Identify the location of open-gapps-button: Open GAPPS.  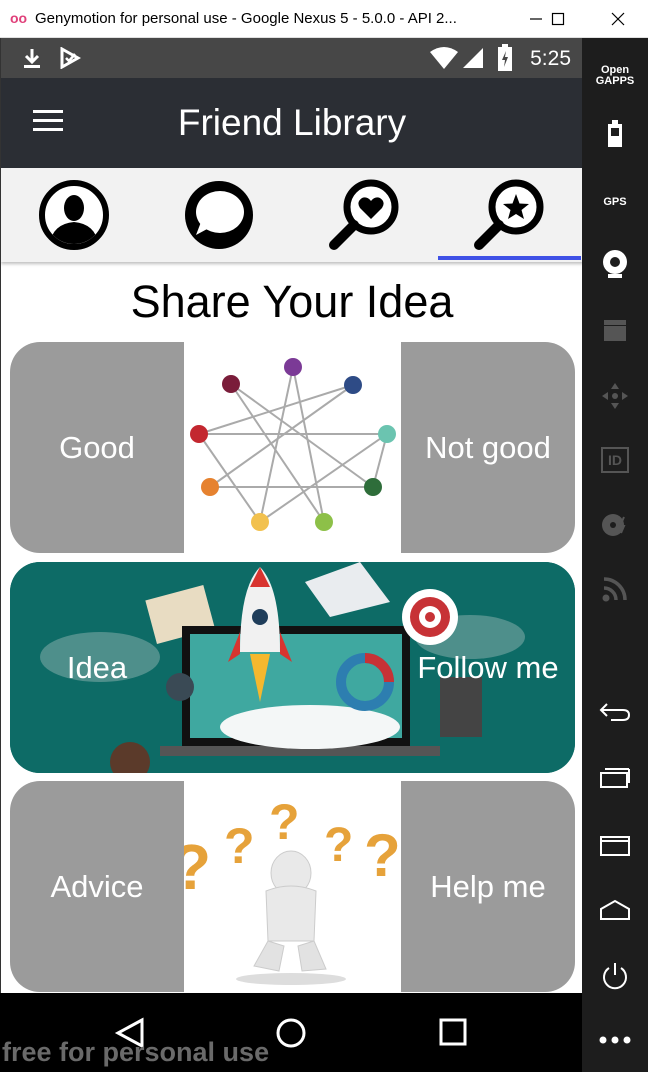
(615, 76).